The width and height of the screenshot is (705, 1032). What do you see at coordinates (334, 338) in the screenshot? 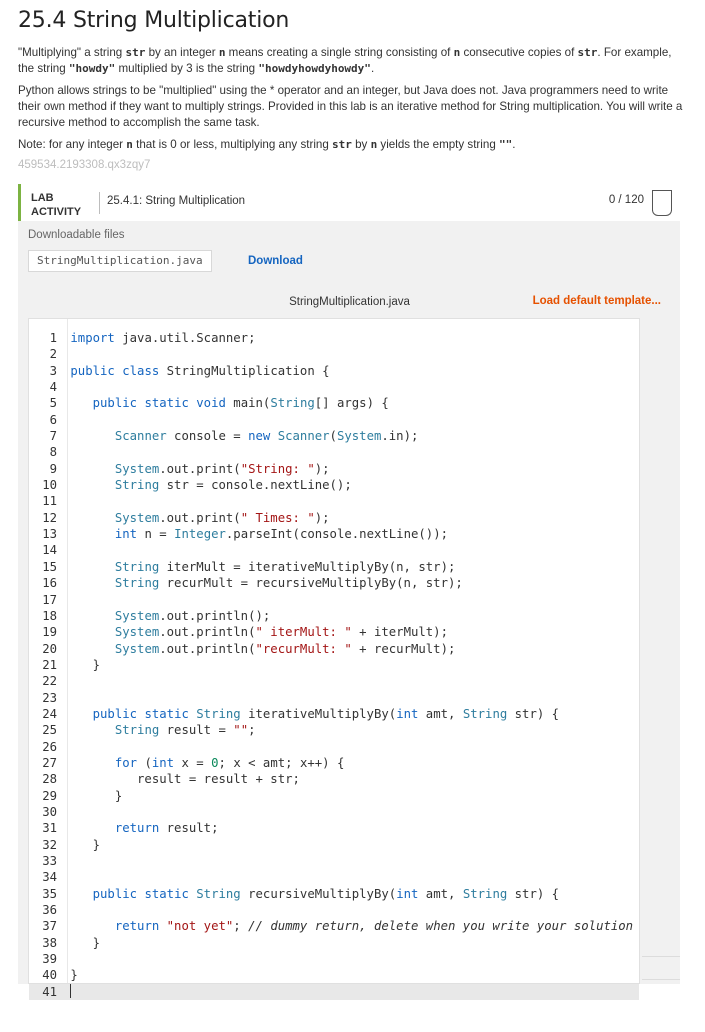
I see `code-line: 1 import java.util.Scanner;` at bounding box center [334, 338].